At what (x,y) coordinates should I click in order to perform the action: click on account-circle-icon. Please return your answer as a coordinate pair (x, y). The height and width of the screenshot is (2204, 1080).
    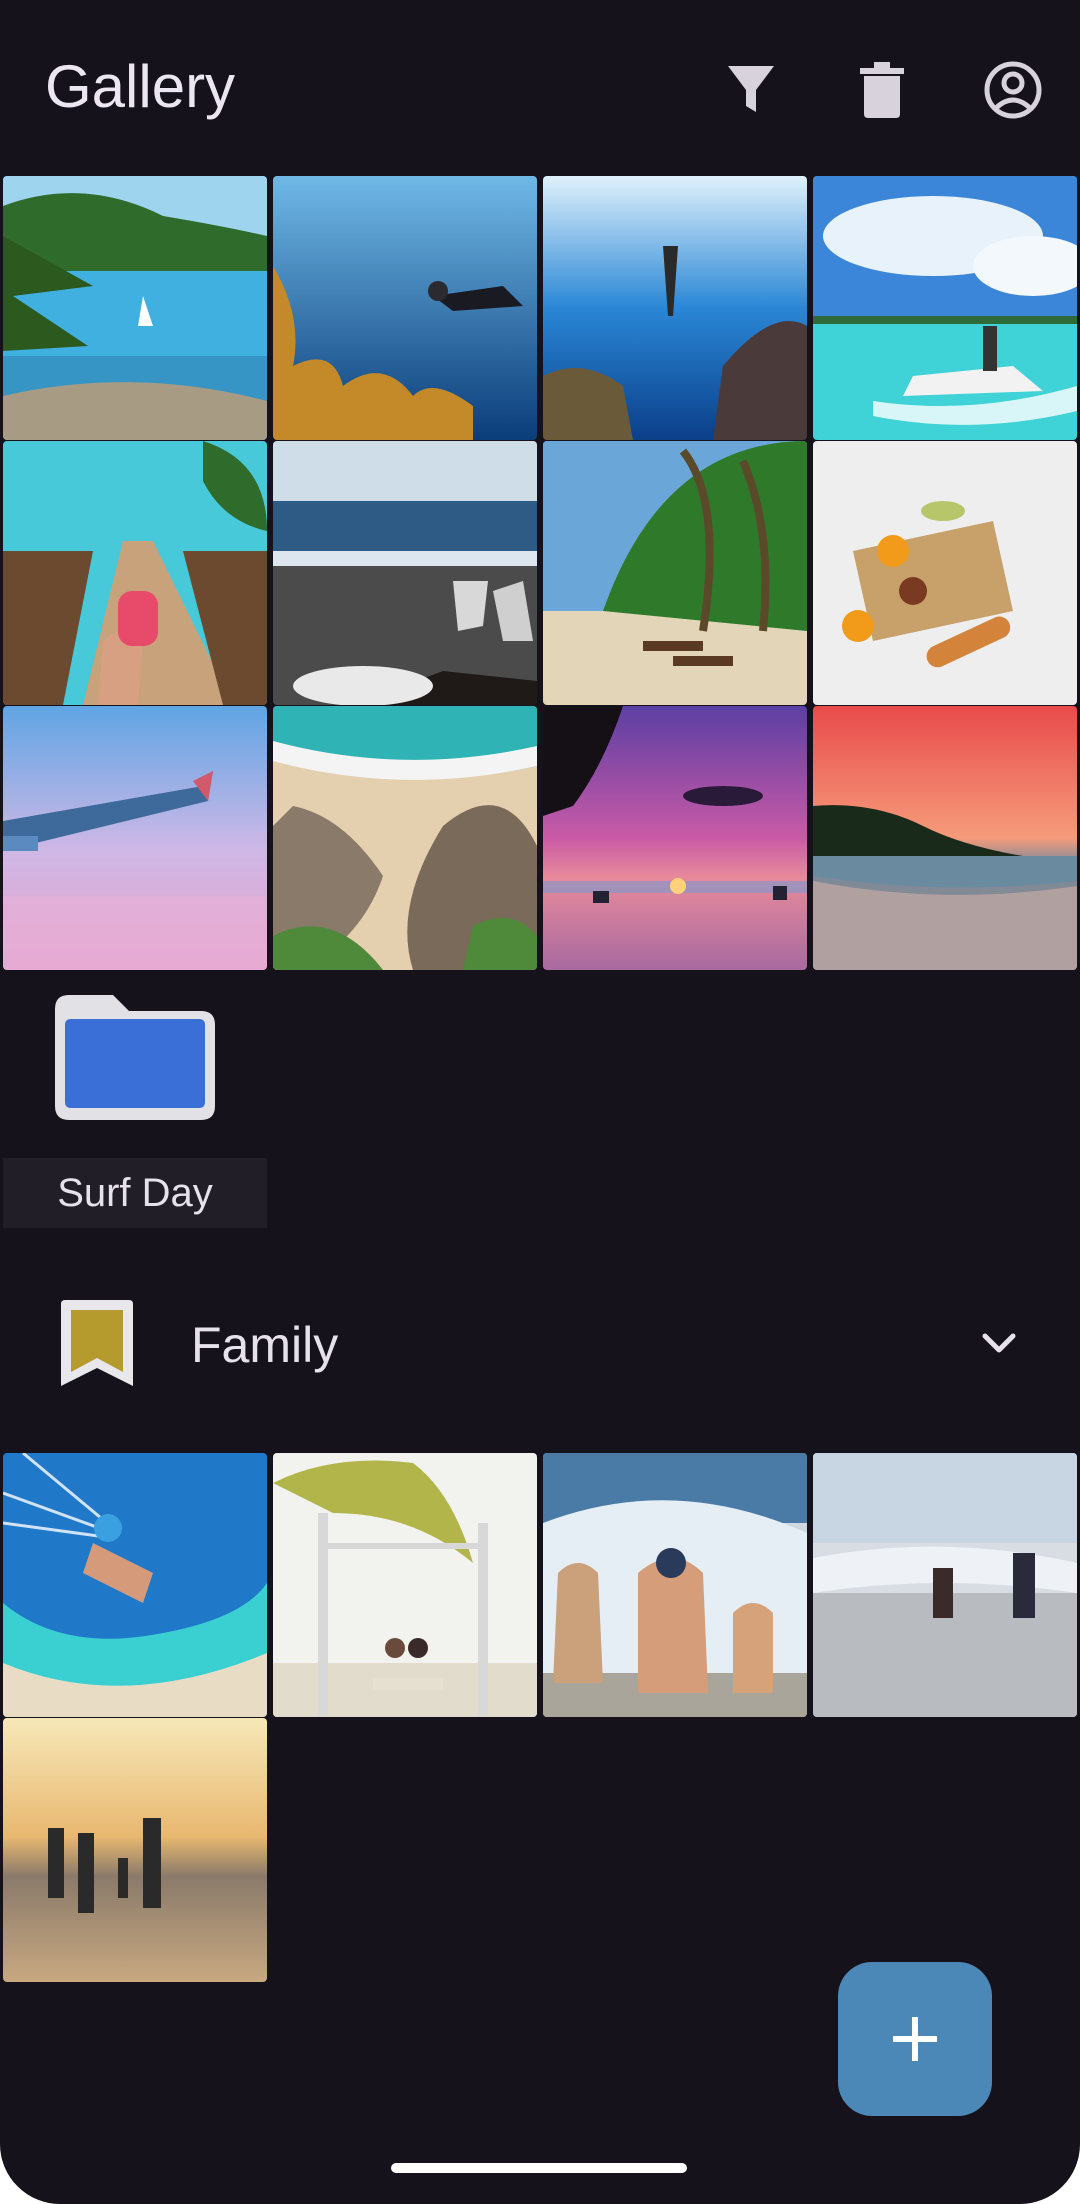
    Looking at the image, I should click on (1013, 90).